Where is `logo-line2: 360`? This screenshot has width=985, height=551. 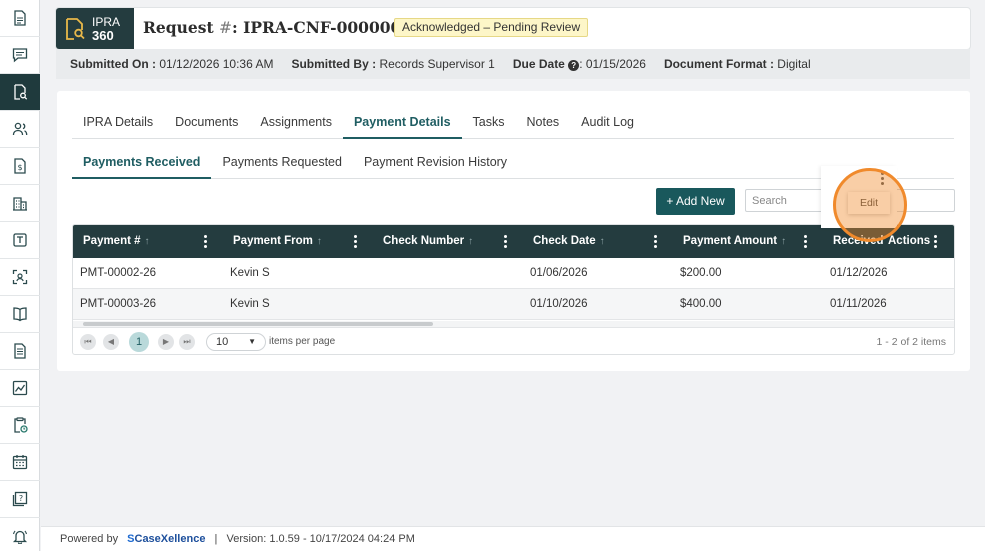 logo-line2: 360 is located at coordinates (103, 35).